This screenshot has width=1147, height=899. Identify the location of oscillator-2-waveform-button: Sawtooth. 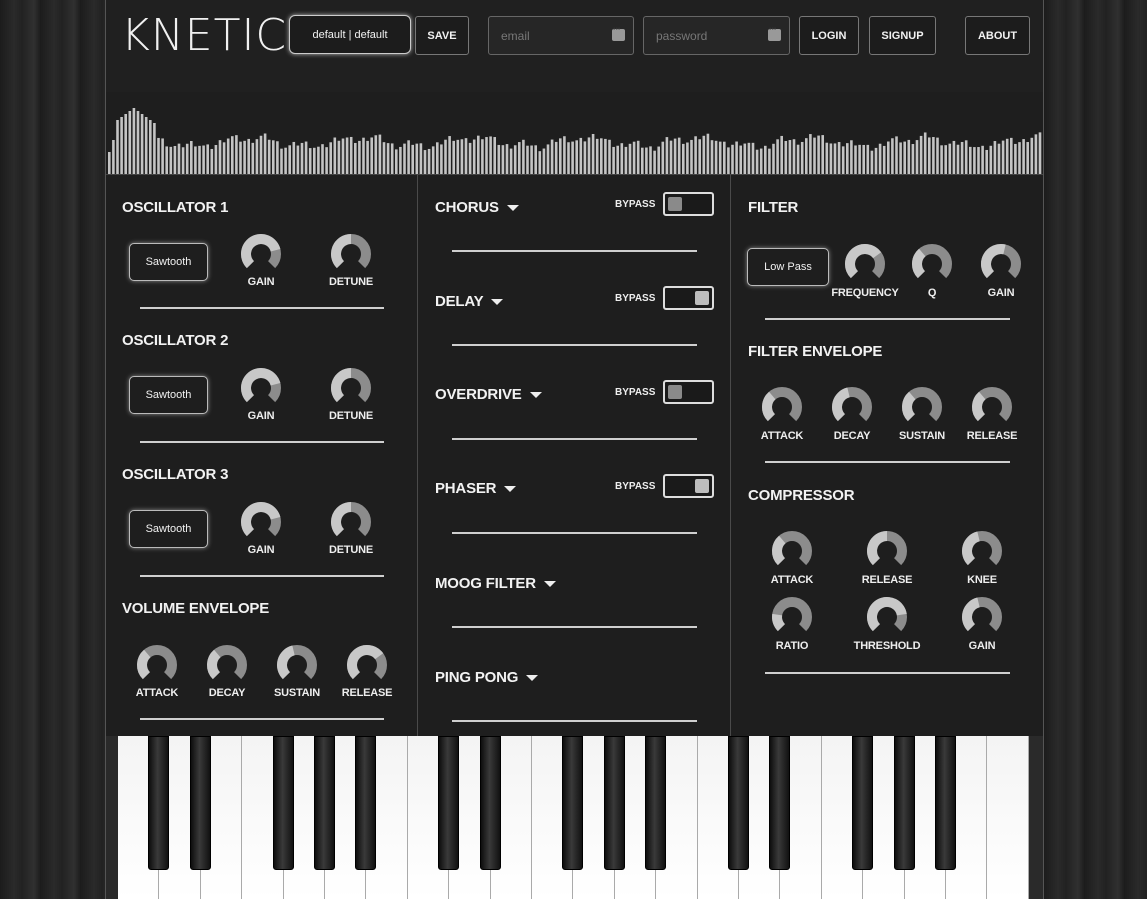
(168, 395).